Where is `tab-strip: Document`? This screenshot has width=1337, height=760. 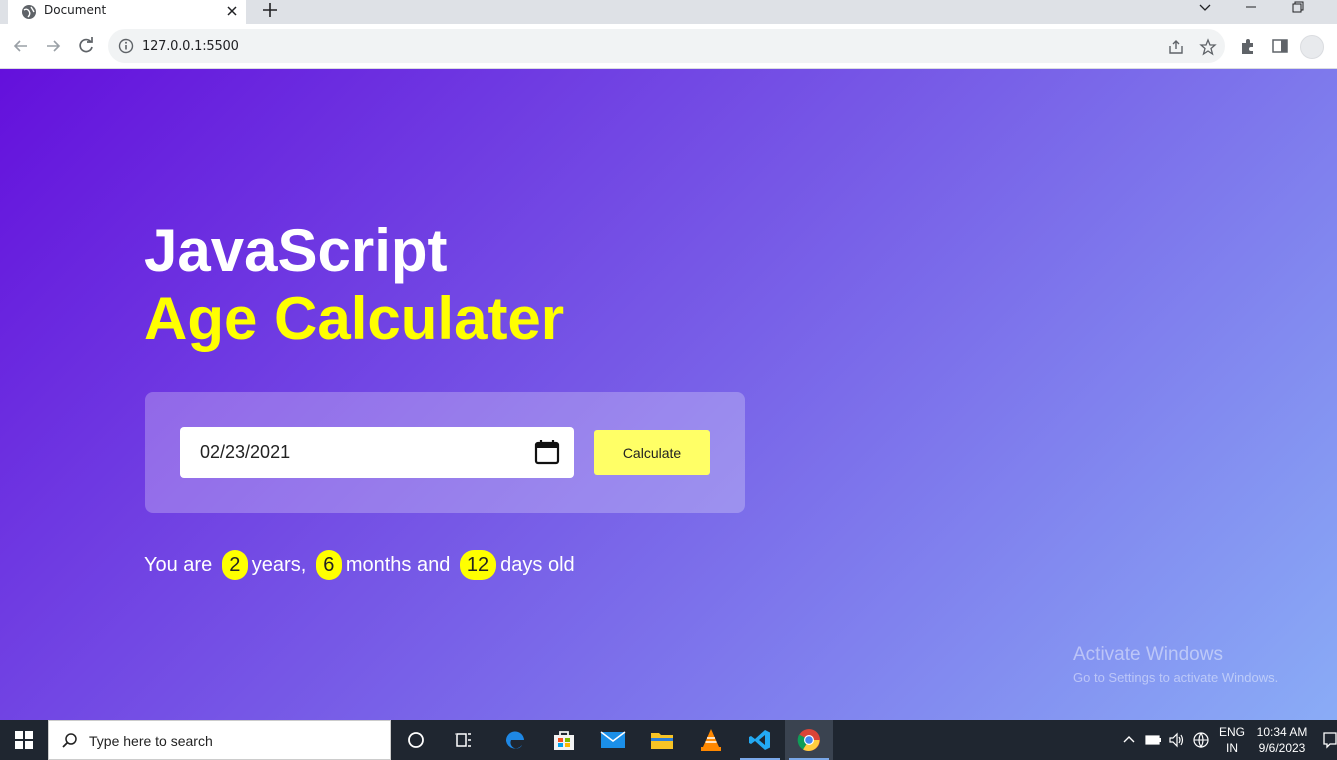 tab-strip: Document is located at coordinates (668, 12).